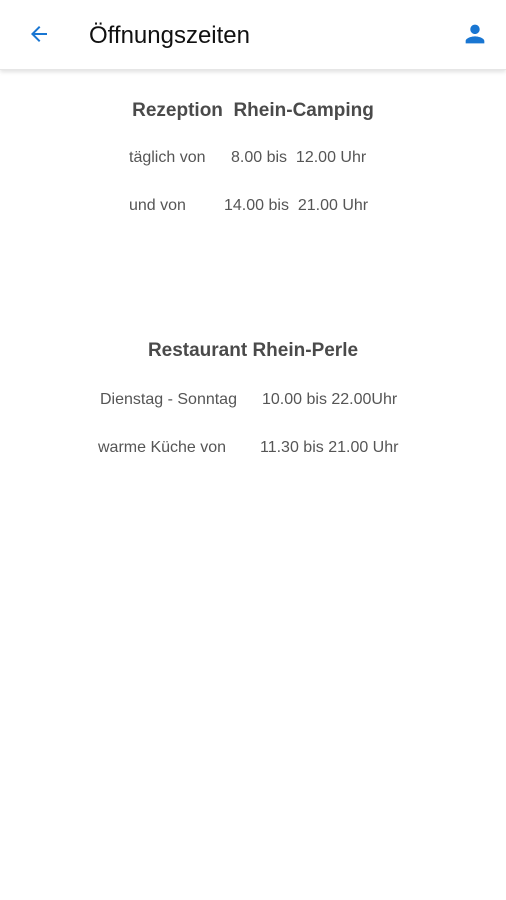 The height and width of the screenshot is (900, 506). I want to click on arrow-left-icon, so click(39, 36).